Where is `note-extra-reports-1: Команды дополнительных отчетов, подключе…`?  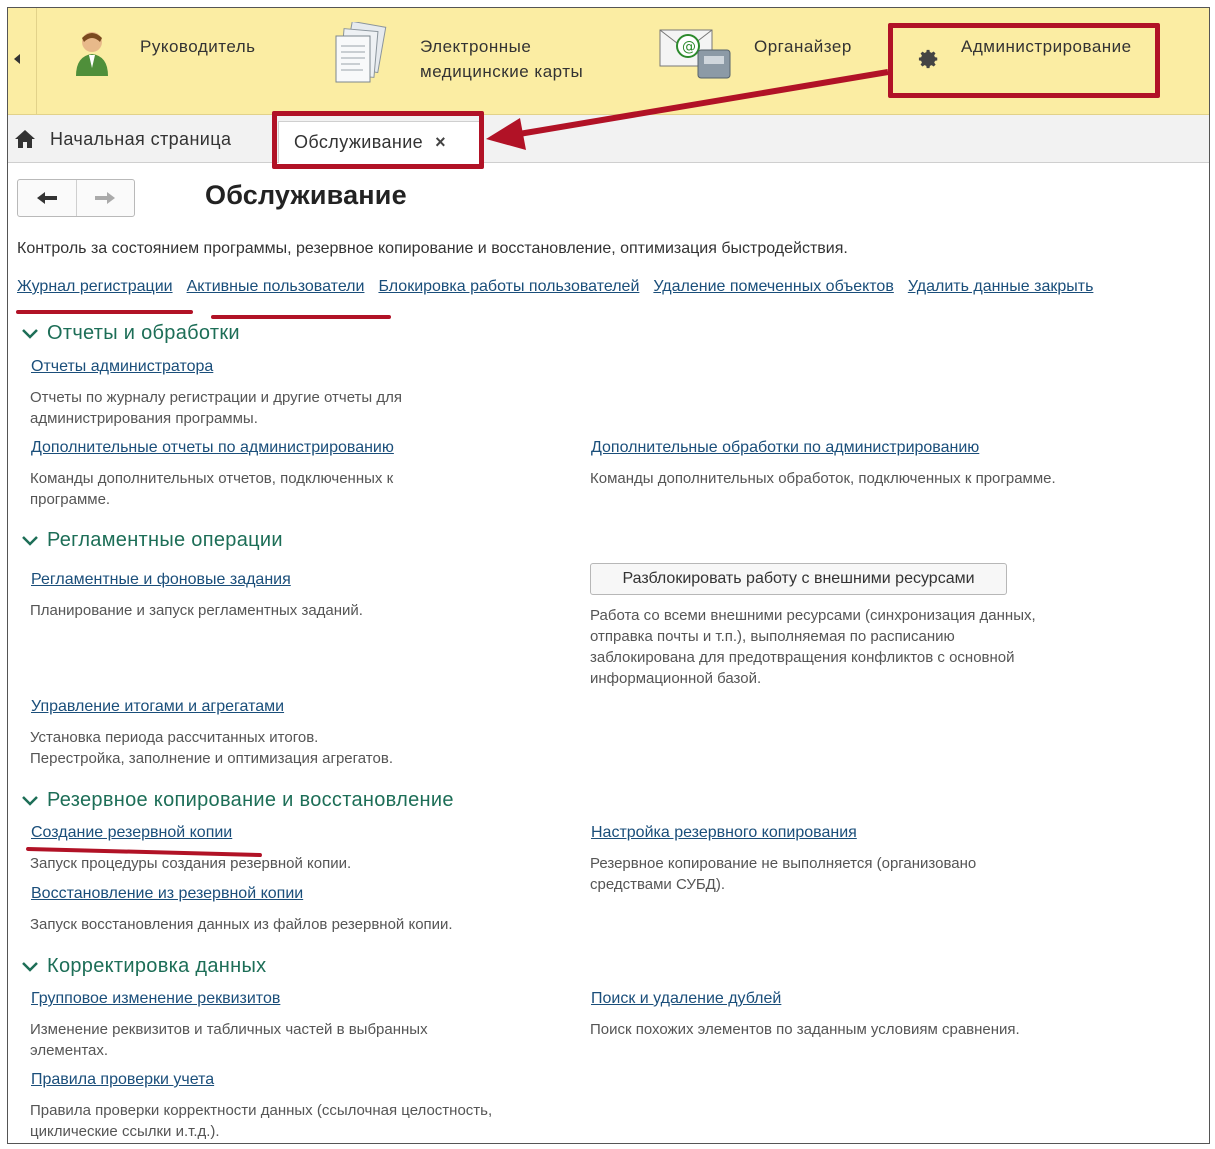 note-extra-reports-1: Команды дополнительных отчетов, подключе… is located at coordinates (212, 478).